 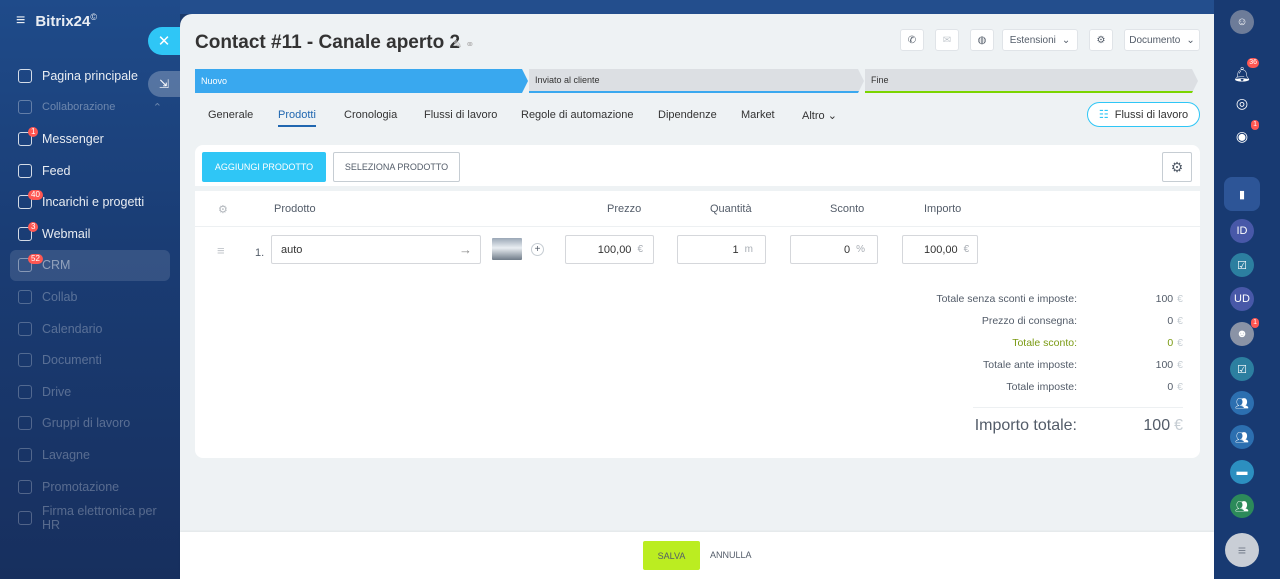 I want to click on title-edit-icons: ✎ ⚭, so click(x=464, y=44).